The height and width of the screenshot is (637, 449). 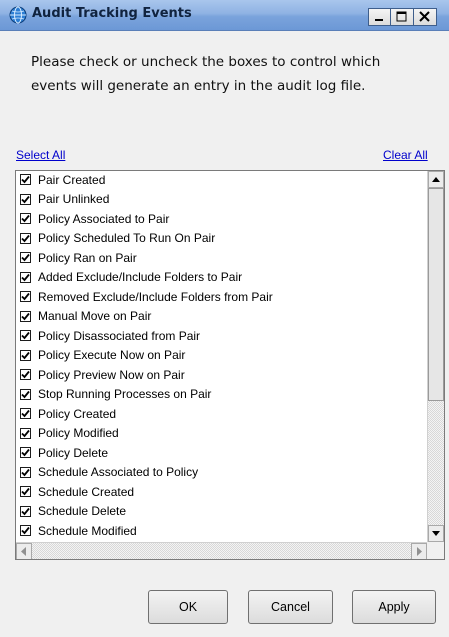 I want to click on list-item: Policy Scheduled To Run On Pair, so click(x=117, y=238).